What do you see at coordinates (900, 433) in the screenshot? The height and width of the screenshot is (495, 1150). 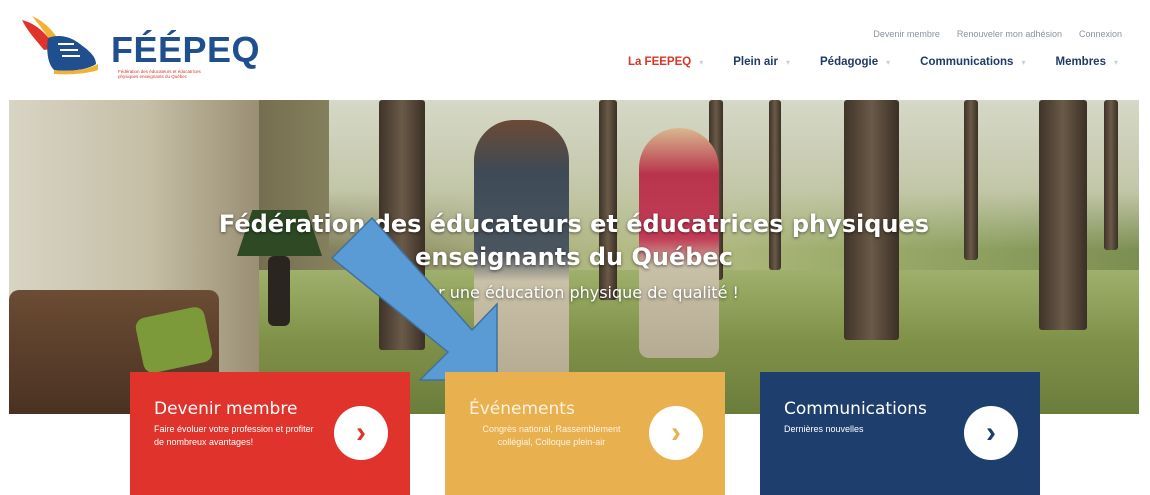 I see `card-communications: Communications Dernières nouvelles ›` at bounding box center [900, 433].